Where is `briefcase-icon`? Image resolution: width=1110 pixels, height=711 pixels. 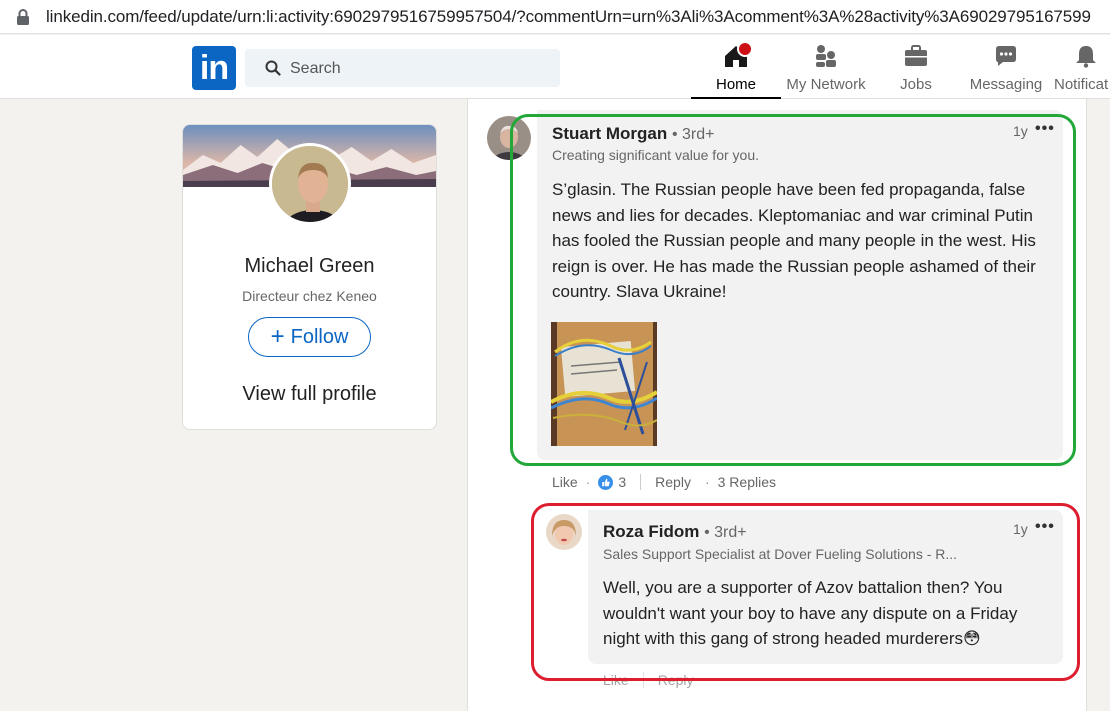
briefcase-icon is located at coordinates (916, 55).